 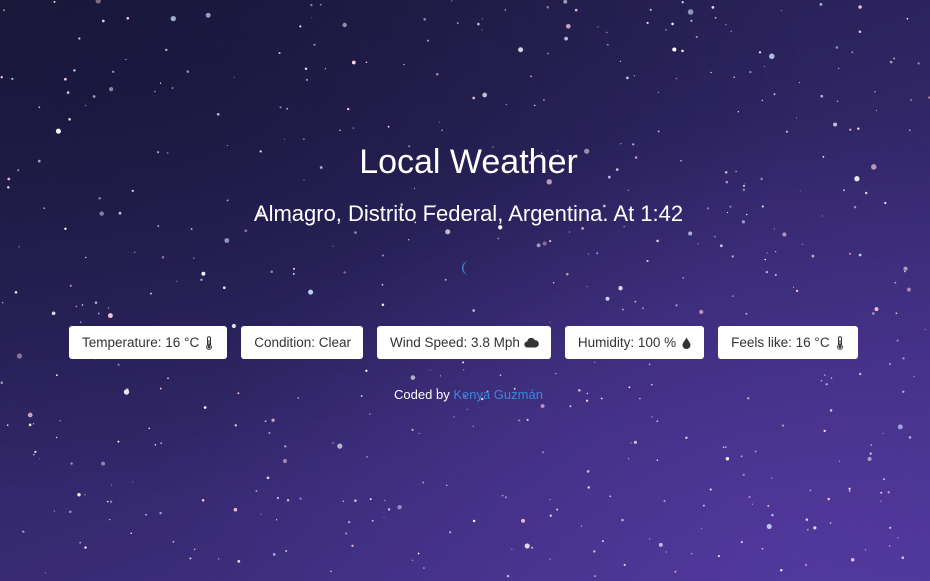 What do you see at coordinates (141, 342) in the screenshot?
I see `temperature-label: Temperature: 16 °C` at bounding box center [141, 342].